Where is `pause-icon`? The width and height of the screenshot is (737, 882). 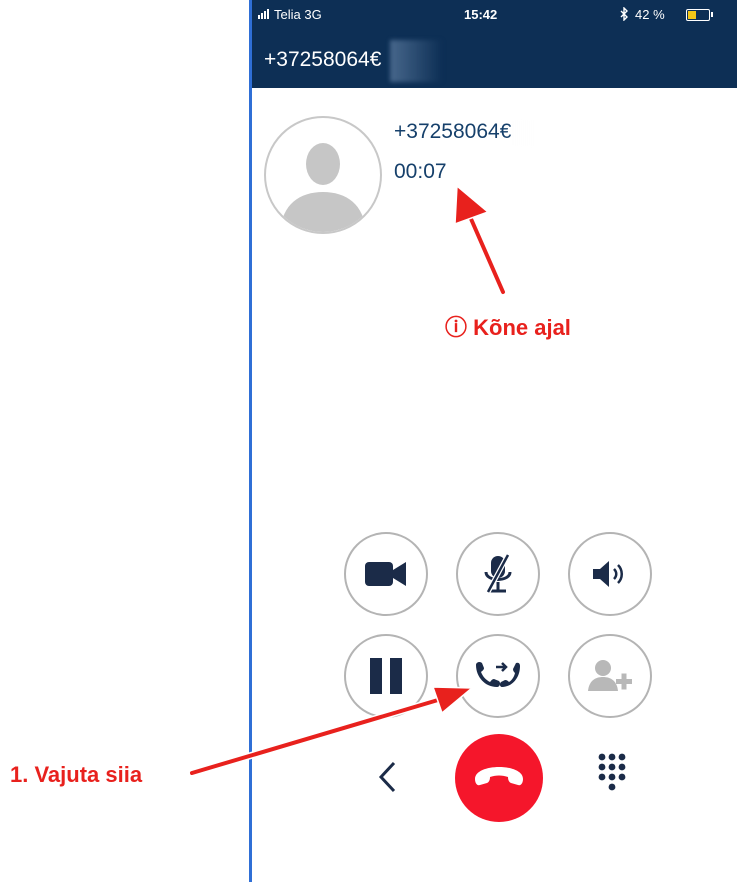 pause-icon is located at coordinates (386, 676).